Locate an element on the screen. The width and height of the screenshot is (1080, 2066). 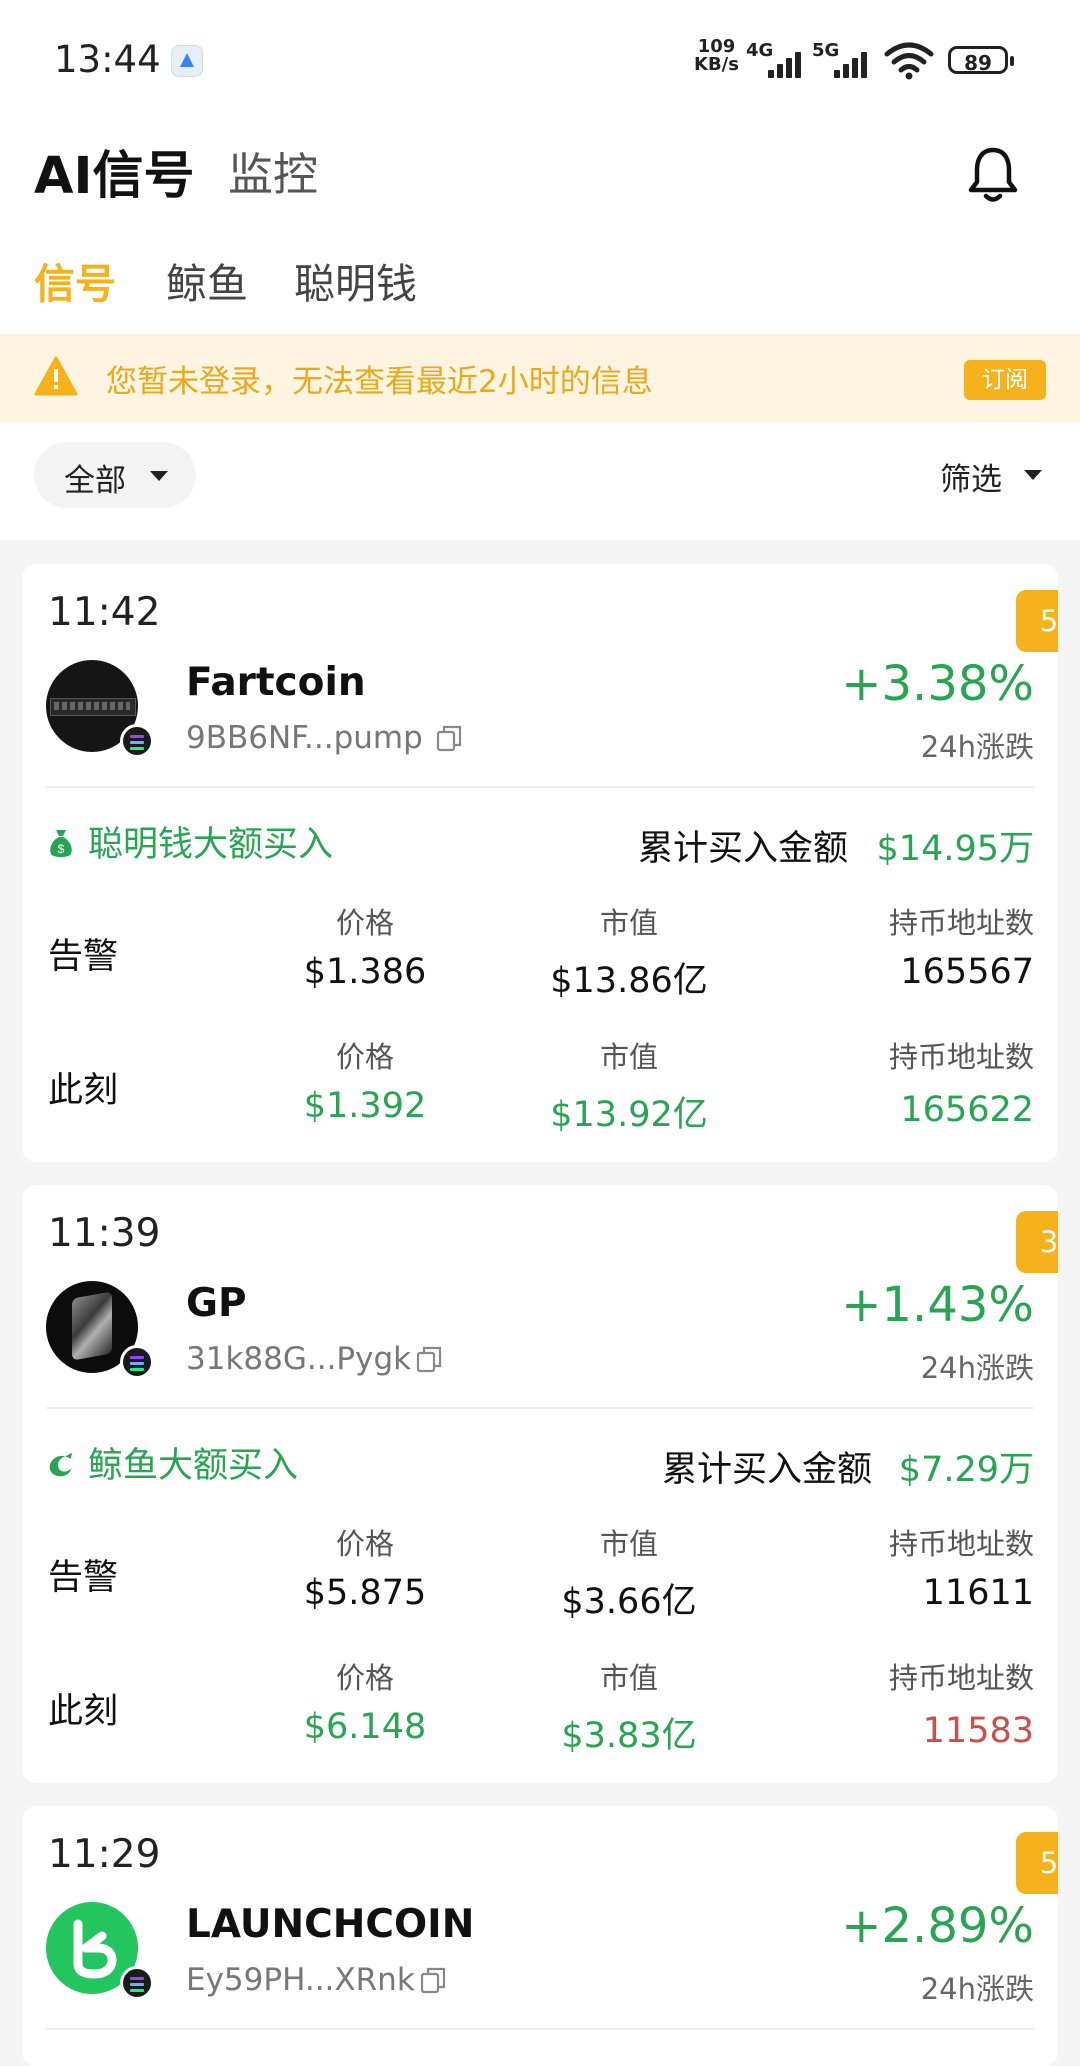
filter-dropdown: 筛选 is located at coordinates (995, 477).